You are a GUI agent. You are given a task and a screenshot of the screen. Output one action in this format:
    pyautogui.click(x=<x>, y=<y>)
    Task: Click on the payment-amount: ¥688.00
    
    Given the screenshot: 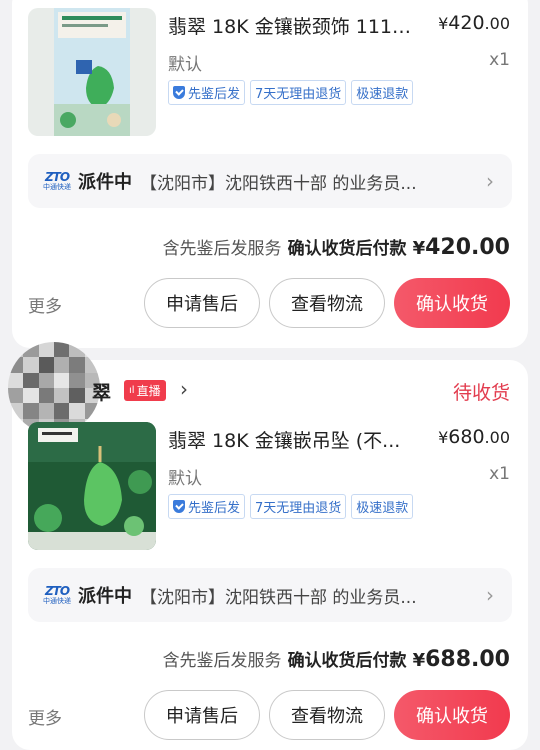 What is the action you would take?
    pyautogui.click(x=461, y=659)
    